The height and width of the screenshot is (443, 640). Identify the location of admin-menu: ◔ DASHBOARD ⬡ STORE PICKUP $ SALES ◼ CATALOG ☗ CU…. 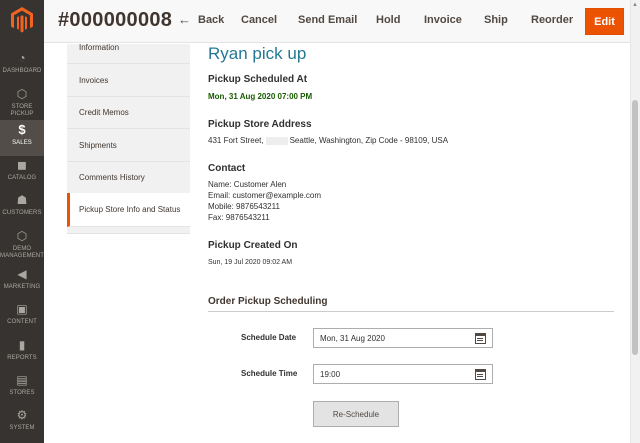
(22, 221).